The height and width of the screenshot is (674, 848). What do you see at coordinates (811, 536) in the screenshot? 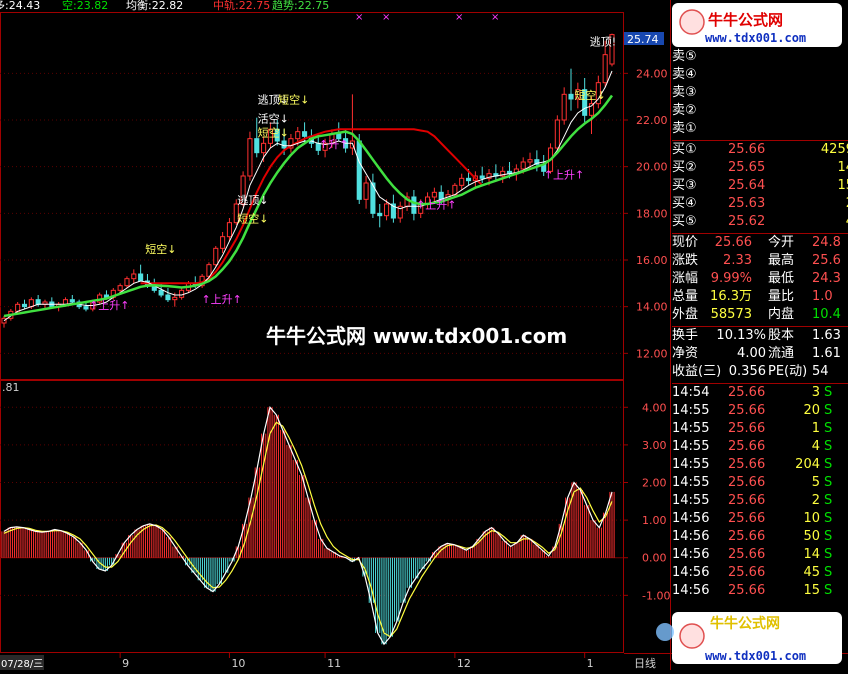
I see `tick-volume: 50` at bounding box center [811, 536].